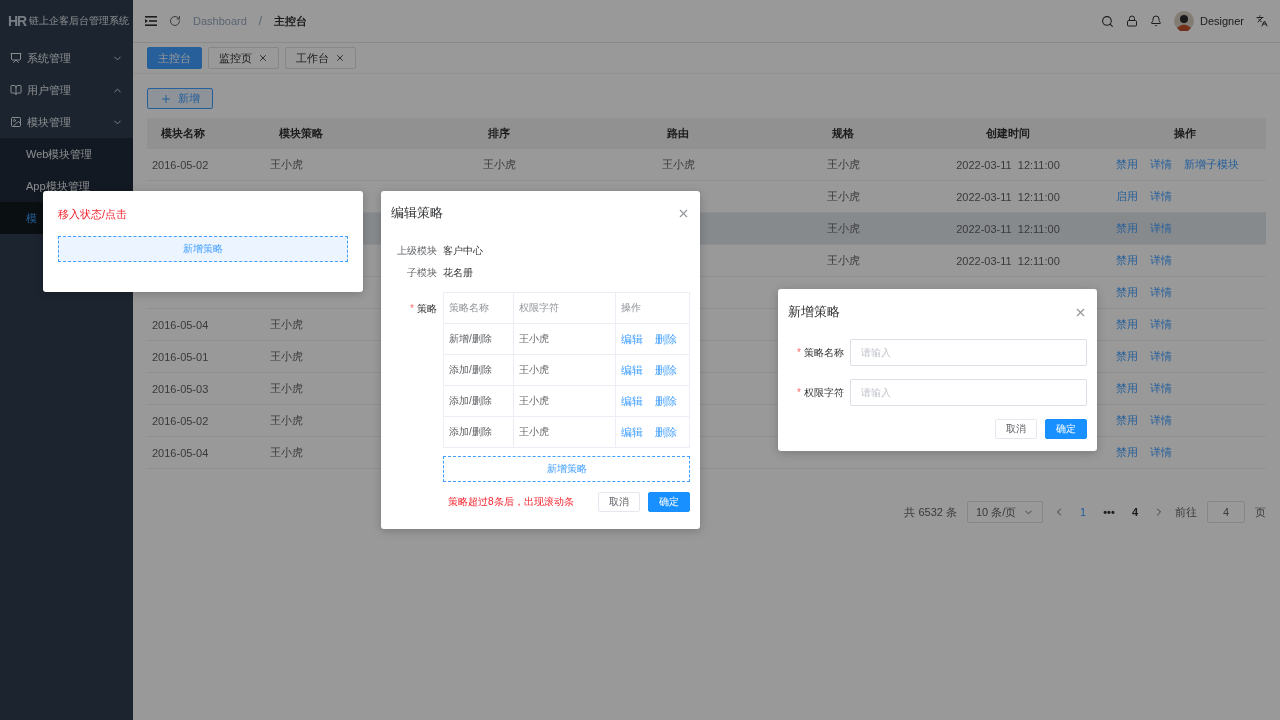 The image size is (1280, 720). I want to click on tab-label: 主控台, so click(174, 58).